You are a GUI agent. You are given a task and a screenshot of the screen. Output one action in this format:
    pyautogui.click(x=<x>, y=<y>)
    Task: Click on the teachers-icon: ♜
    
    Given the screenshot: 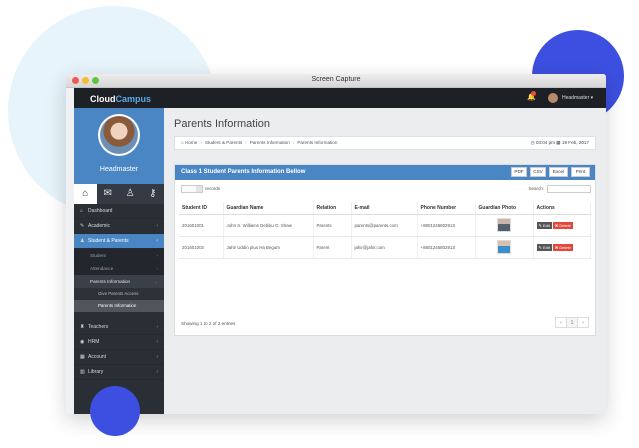 What is the action you would take?
    pyautogui.click(x=82, y=327)
    